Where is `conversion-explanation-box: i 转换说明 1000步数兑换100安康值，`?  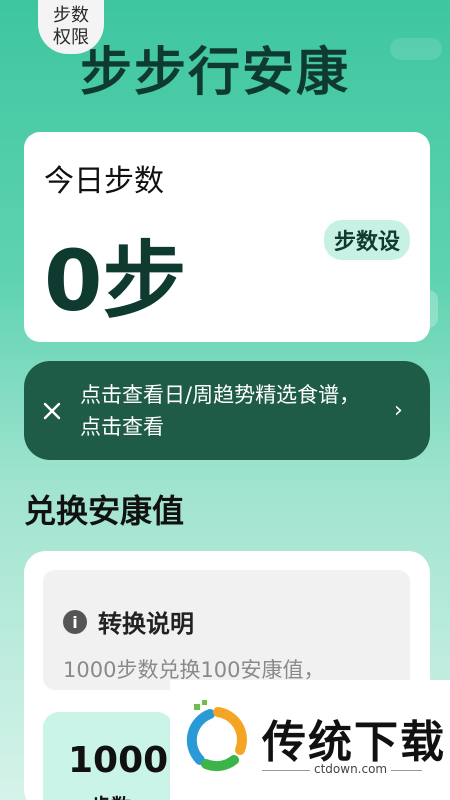 conversion-explanation-box: i 转换说明 1000步数兑换100安康值， is located at coordinates (226, 630).